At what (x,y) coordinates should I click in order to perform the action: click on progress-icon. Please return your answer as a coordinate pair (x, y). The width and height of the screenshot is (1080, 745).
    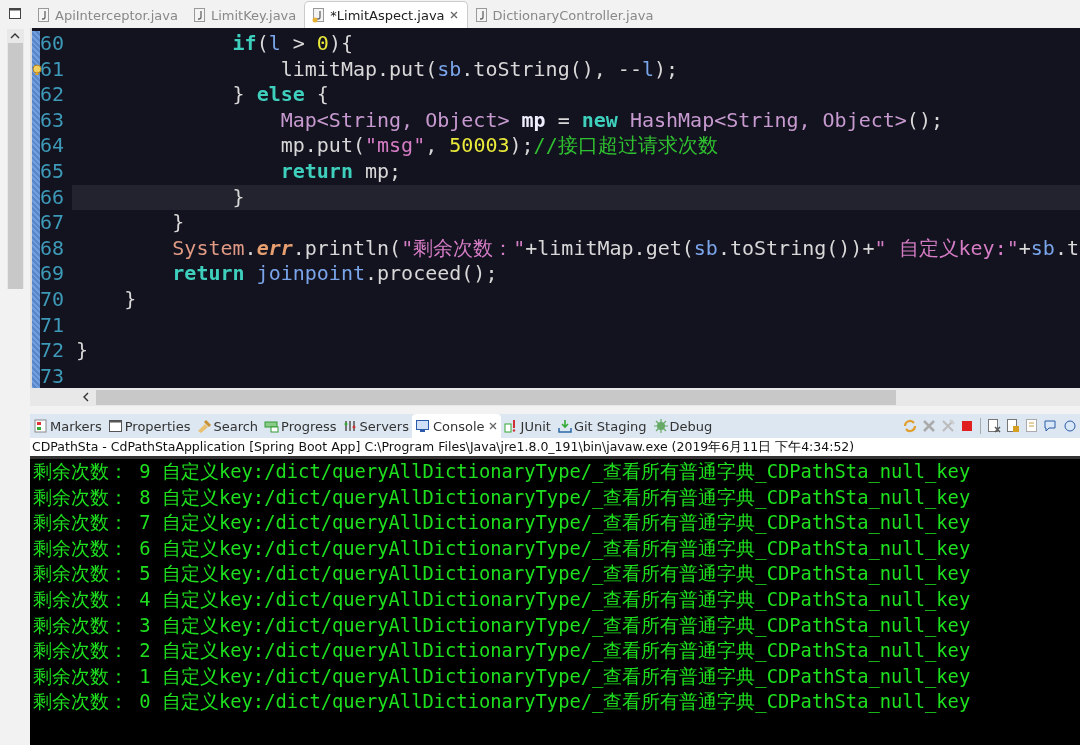
    Looking at the image, I should click on (272, 426).